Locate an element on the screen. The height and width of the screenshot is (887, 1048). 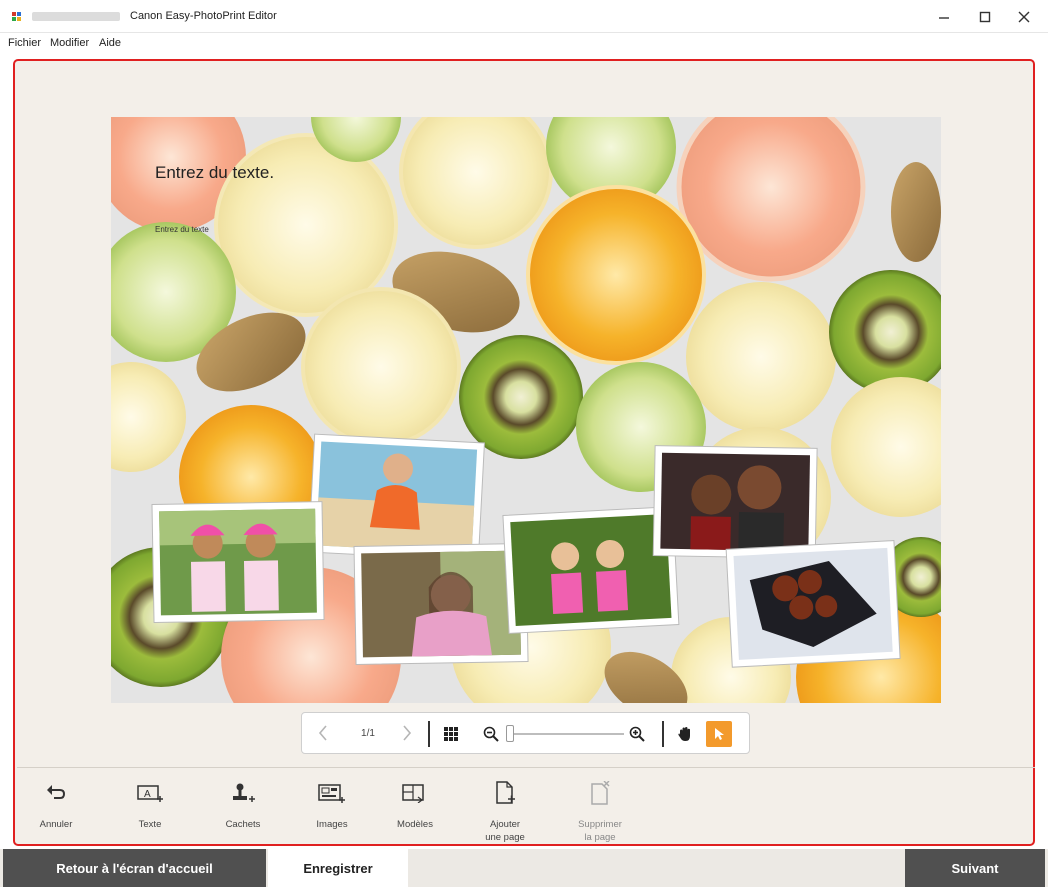
grid-icon is located at coordinates (451, 734).